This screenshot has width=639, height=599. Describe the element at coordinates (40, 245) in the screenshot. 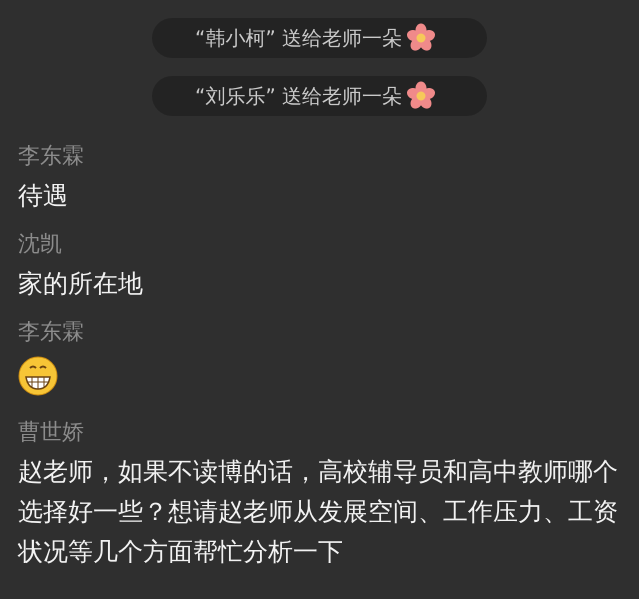

I see `sender-name: 沈凯` at that location.